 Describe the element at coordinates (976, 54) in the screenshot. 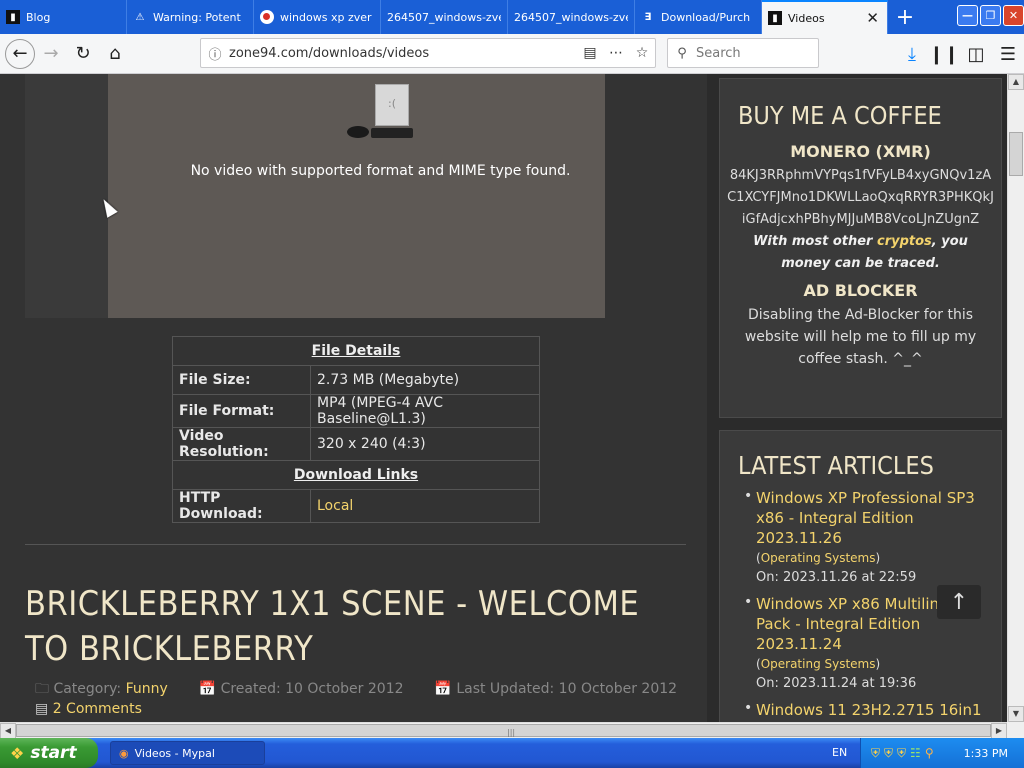

I see `sidebar-toggle-icon: ◫` at that location.